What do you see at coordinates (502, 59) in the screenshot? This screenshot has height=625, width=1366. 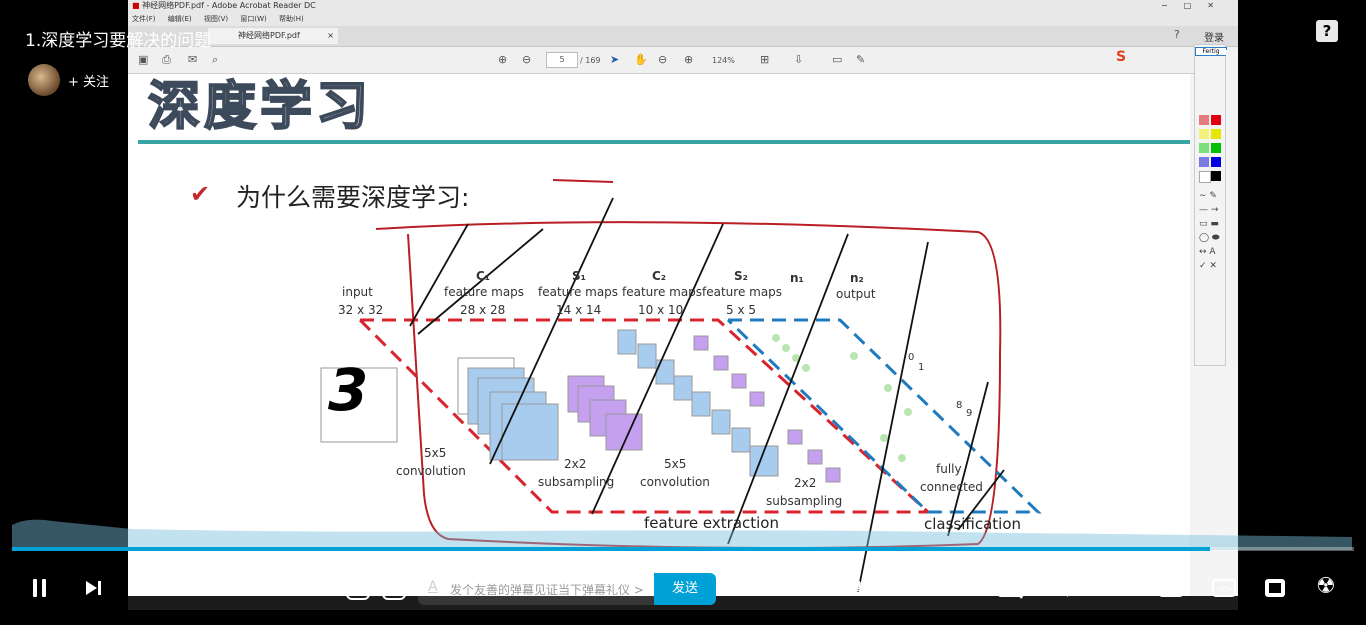 I see `page-up-icon: ⊕` at bounding box center [502, 59].